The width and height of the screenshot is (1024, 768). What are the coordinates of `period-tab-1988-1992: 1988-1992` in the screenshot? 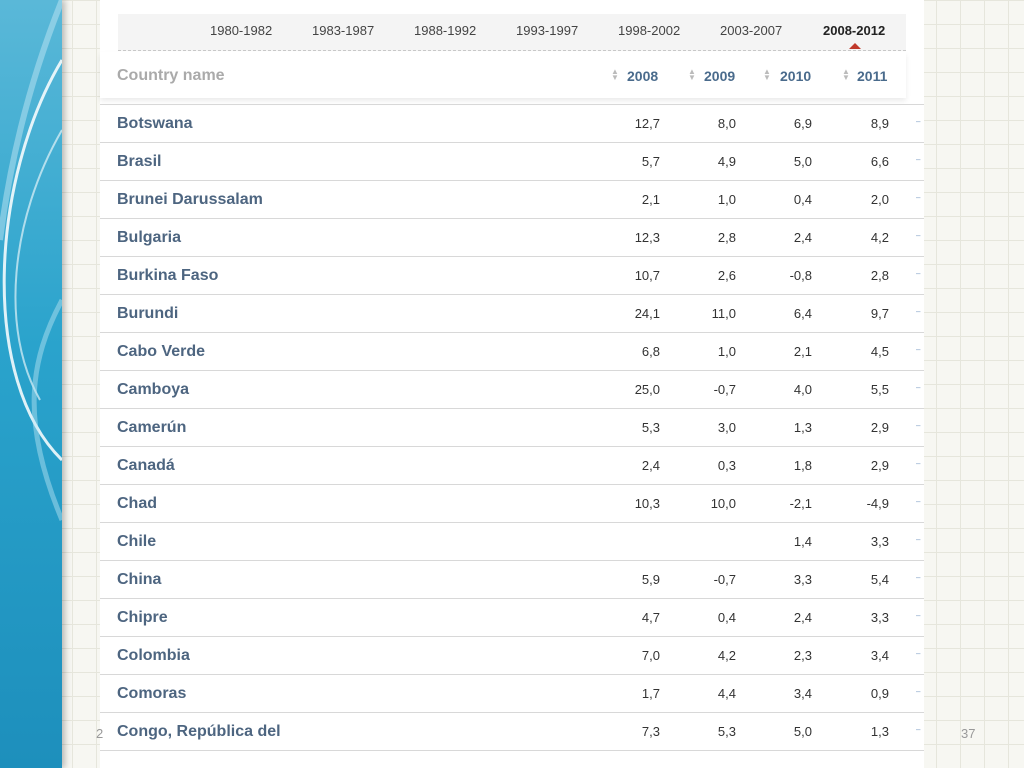 It's located at (445, 30).